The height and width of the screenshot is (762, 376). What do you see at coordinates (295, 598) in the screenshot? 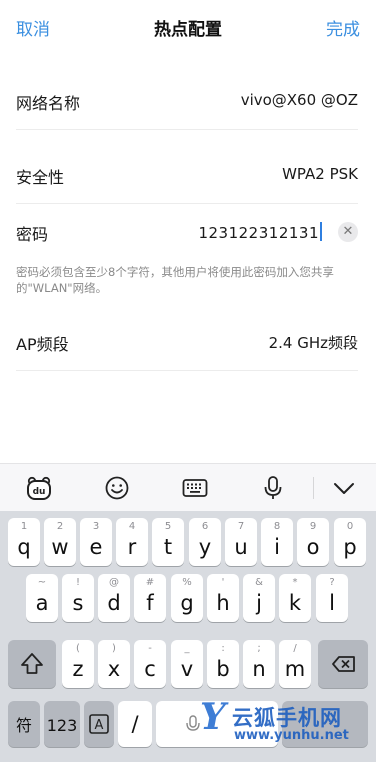
I see `key-k: * k` at bounding box center [295, 598].